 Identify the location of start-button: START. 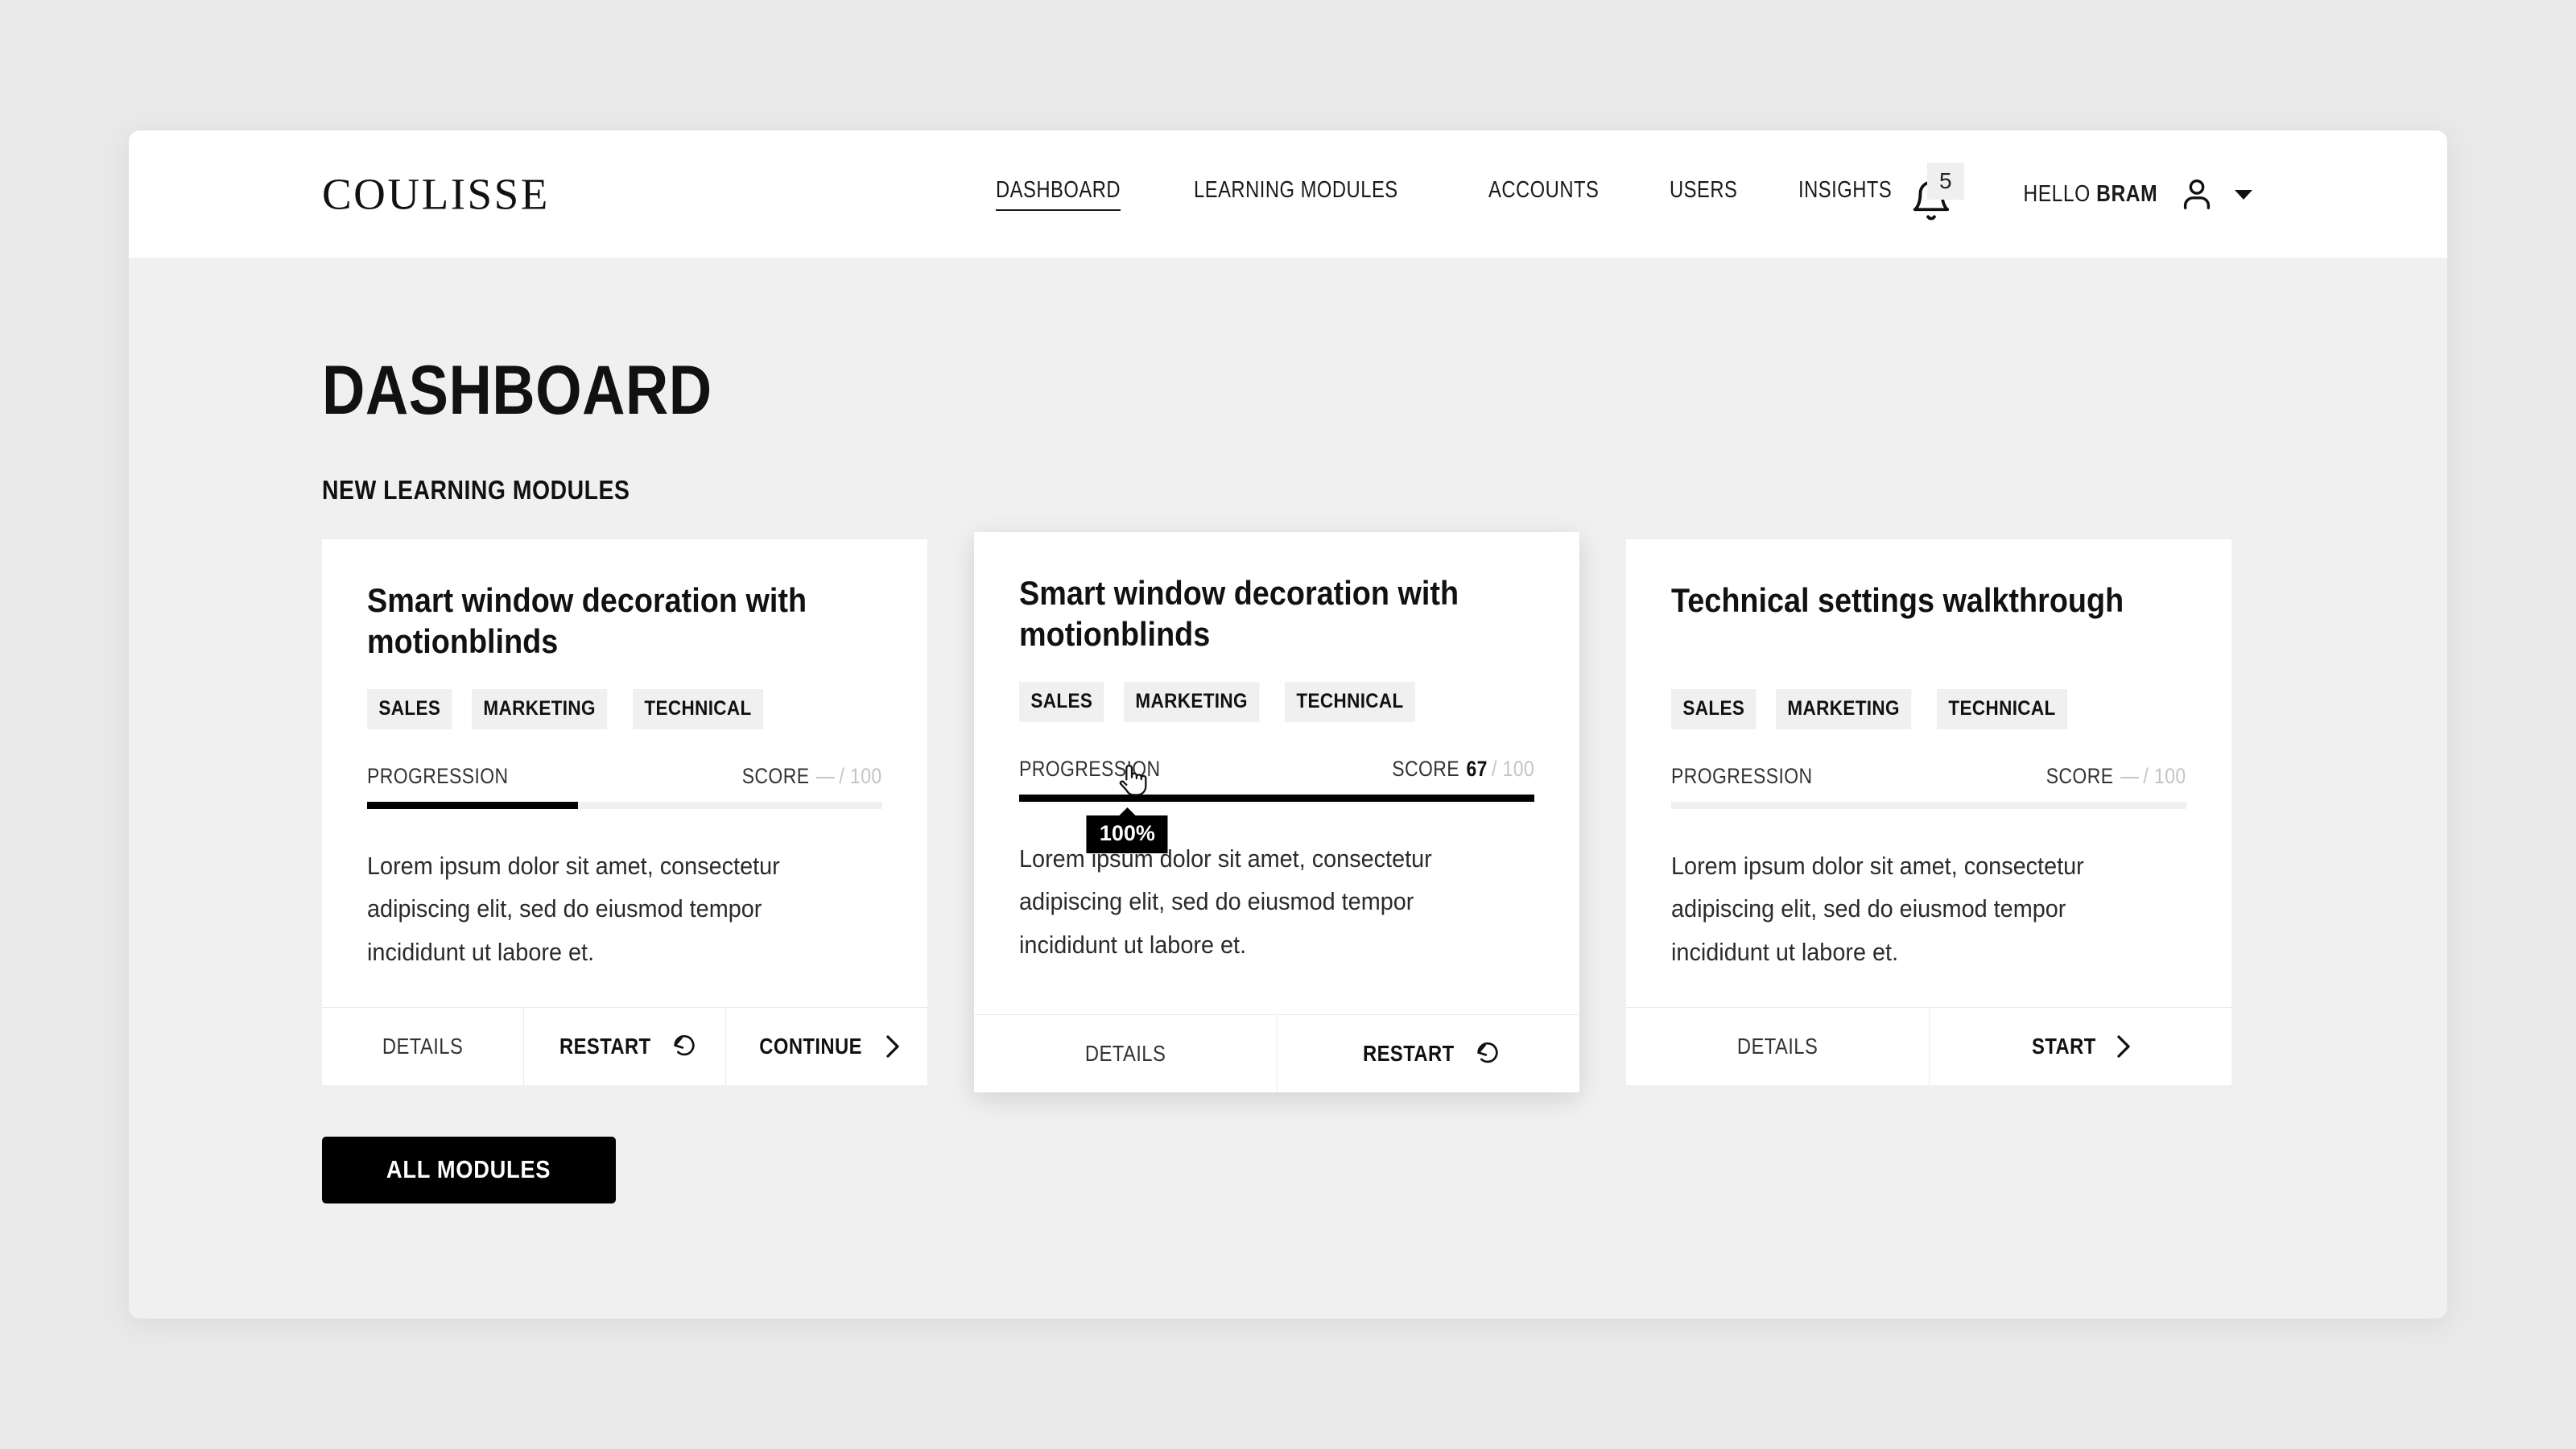
(2080, 1046).